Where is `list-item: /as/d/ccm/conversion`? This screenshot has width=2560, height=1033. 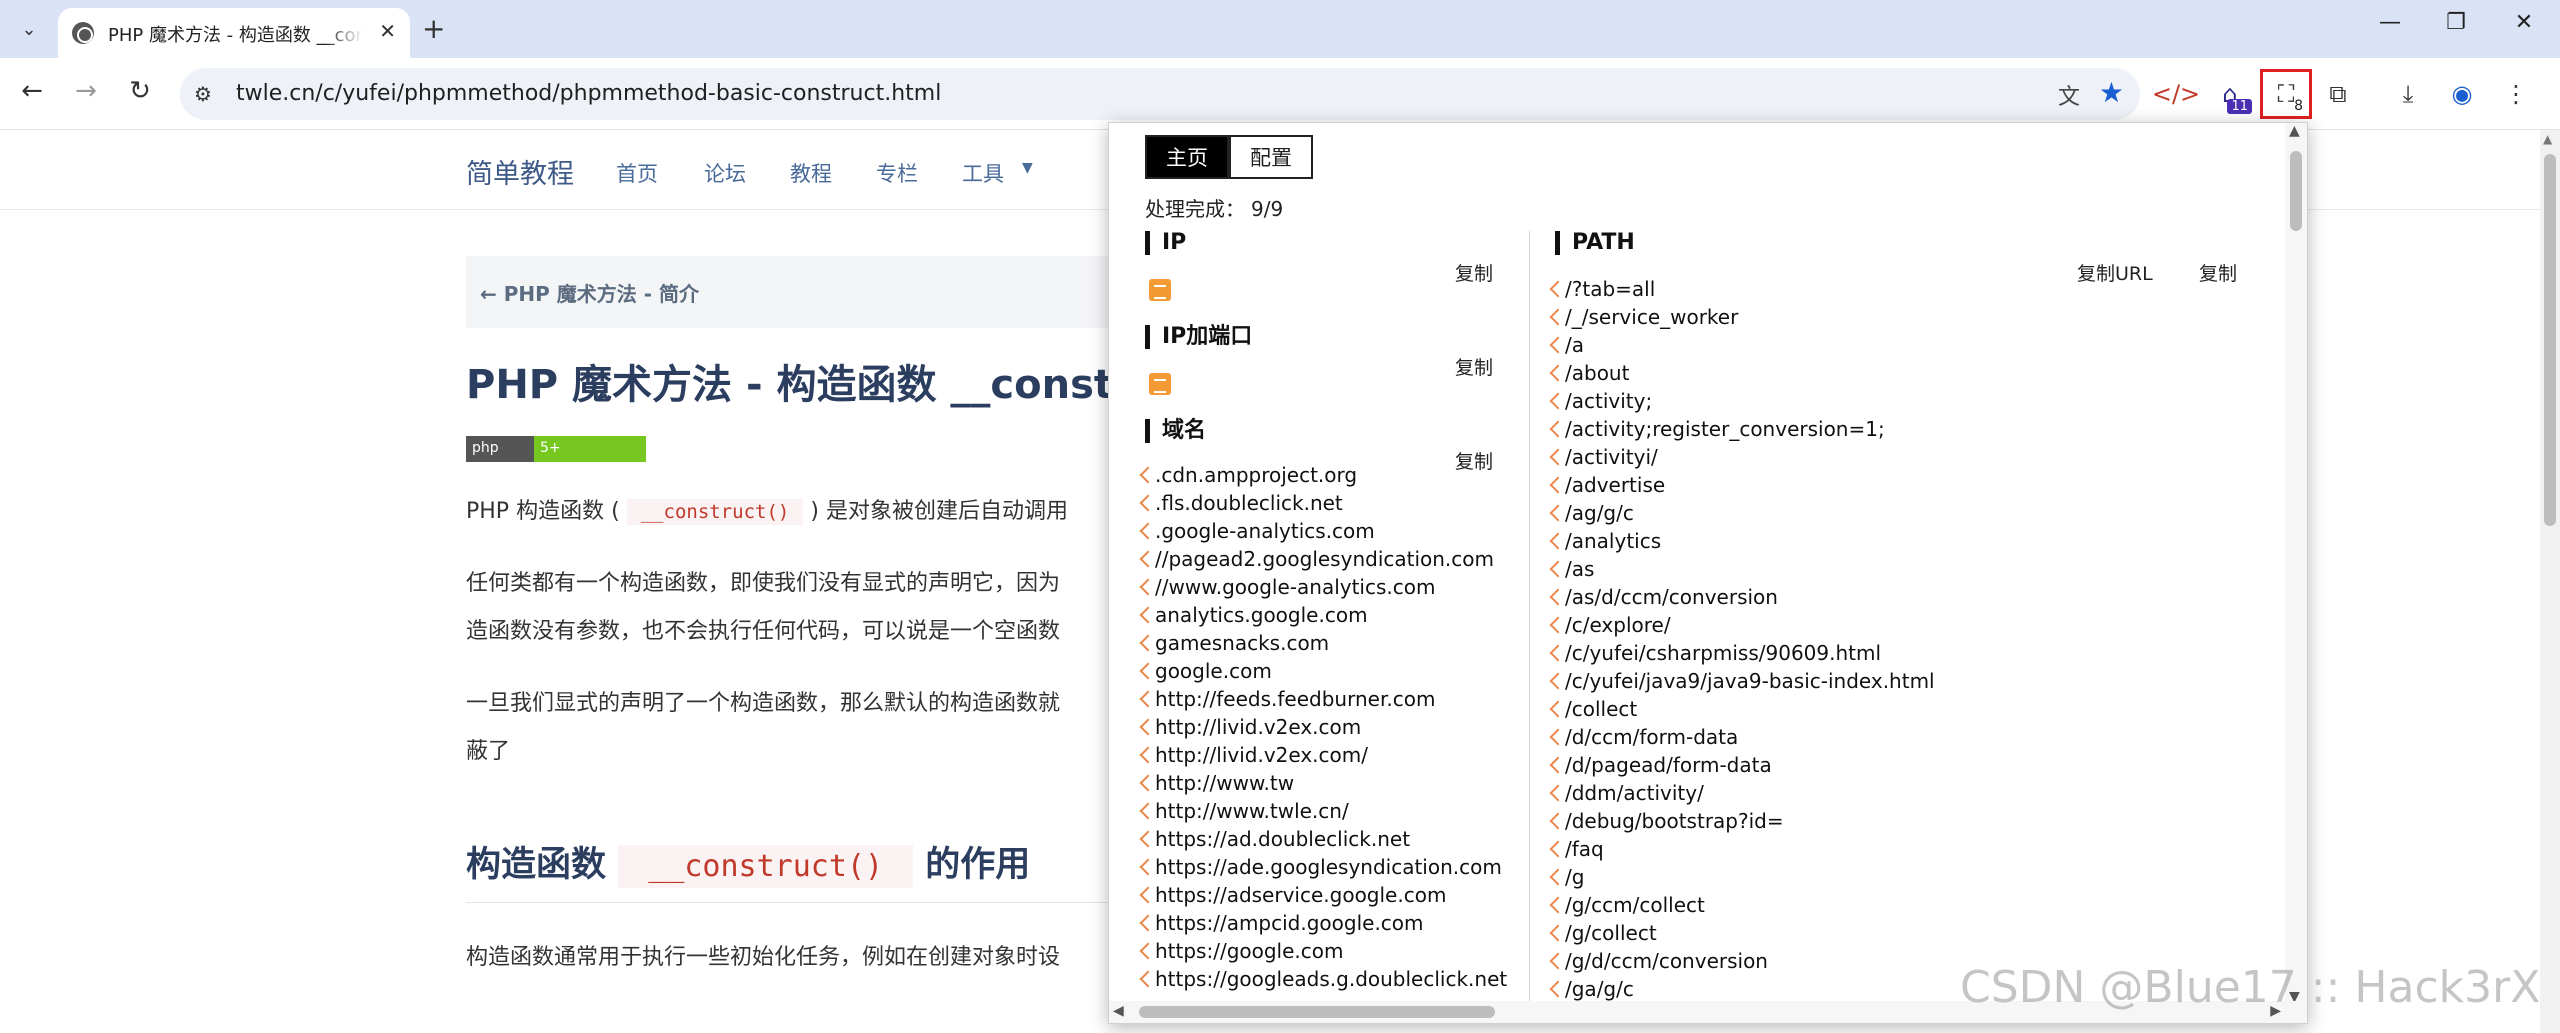 list-item: /as/d/ccm/conversion is located at coordinates (1742, 597).